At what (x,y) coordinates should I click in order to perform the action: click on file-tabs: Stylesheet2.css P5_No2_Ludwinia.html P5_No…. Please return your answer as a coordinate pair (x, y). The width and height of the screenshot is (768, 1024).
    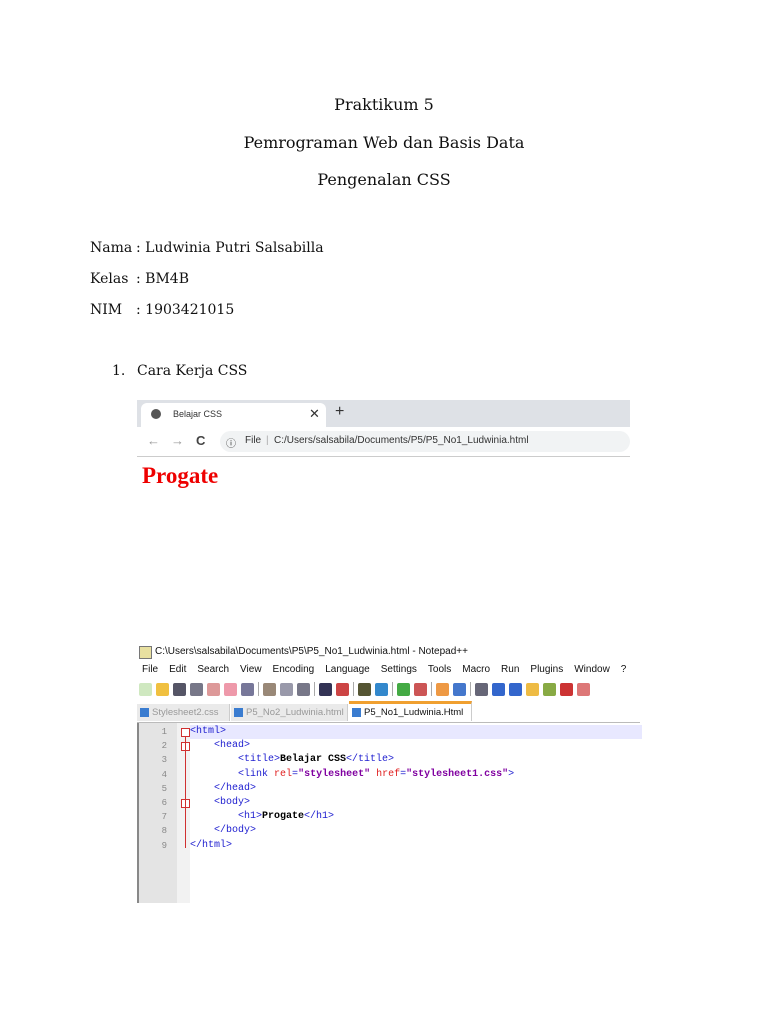
    Looking at the image, I should click on (388, 717).